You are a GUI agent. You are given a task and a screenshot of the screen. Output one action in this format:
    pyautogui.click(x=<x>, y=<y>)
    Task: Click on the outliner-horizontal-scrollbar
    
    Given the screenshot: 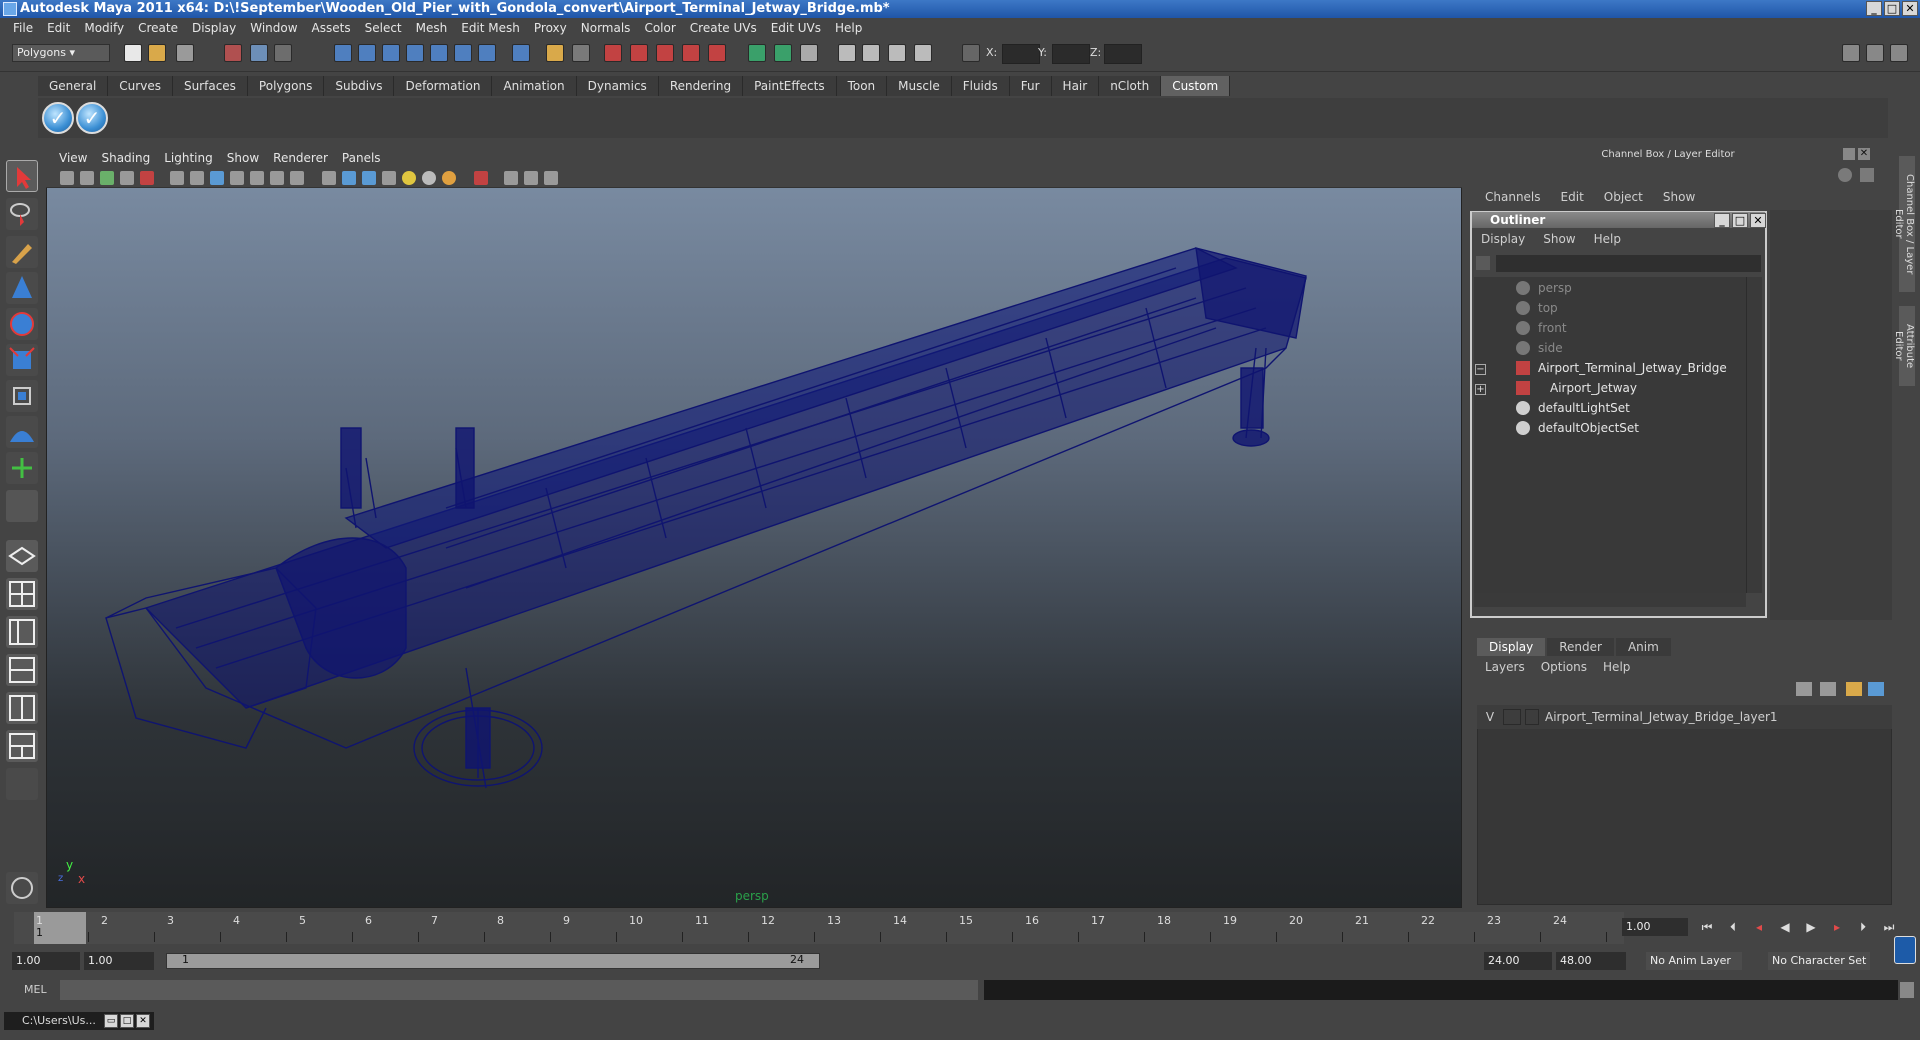 What is the action you would take?
    pyautogui.click(x=1610, y=600)
    